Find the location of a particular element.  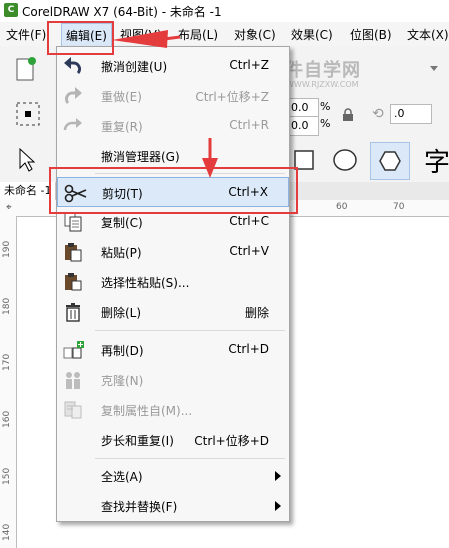

annotation-arrow-left is located at coordinates (140, 39).